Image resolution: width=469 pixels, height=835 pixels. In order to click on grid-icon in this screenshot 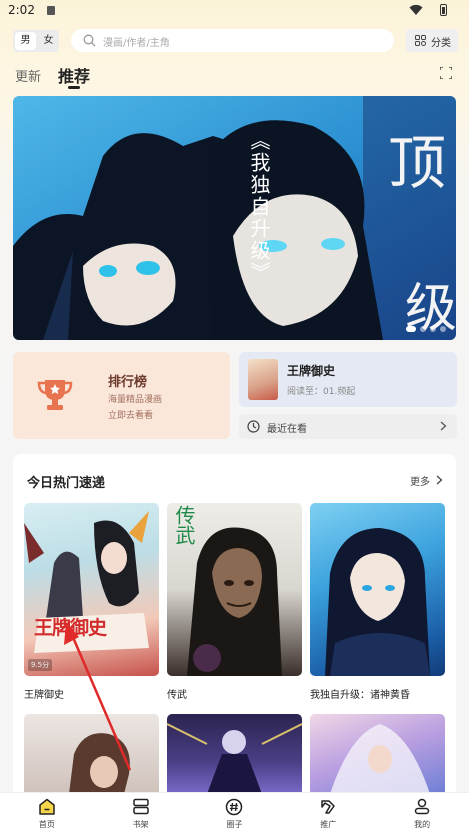, I will do `click(420, 40)`.